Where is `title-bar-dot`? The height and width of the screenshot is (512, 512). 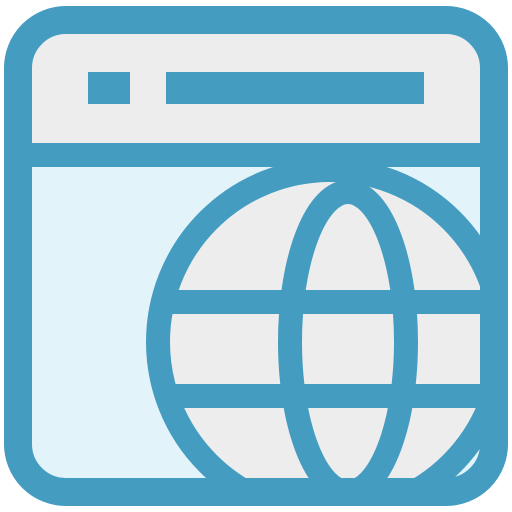
title-bar-dot is located at coordinates (109, 88).